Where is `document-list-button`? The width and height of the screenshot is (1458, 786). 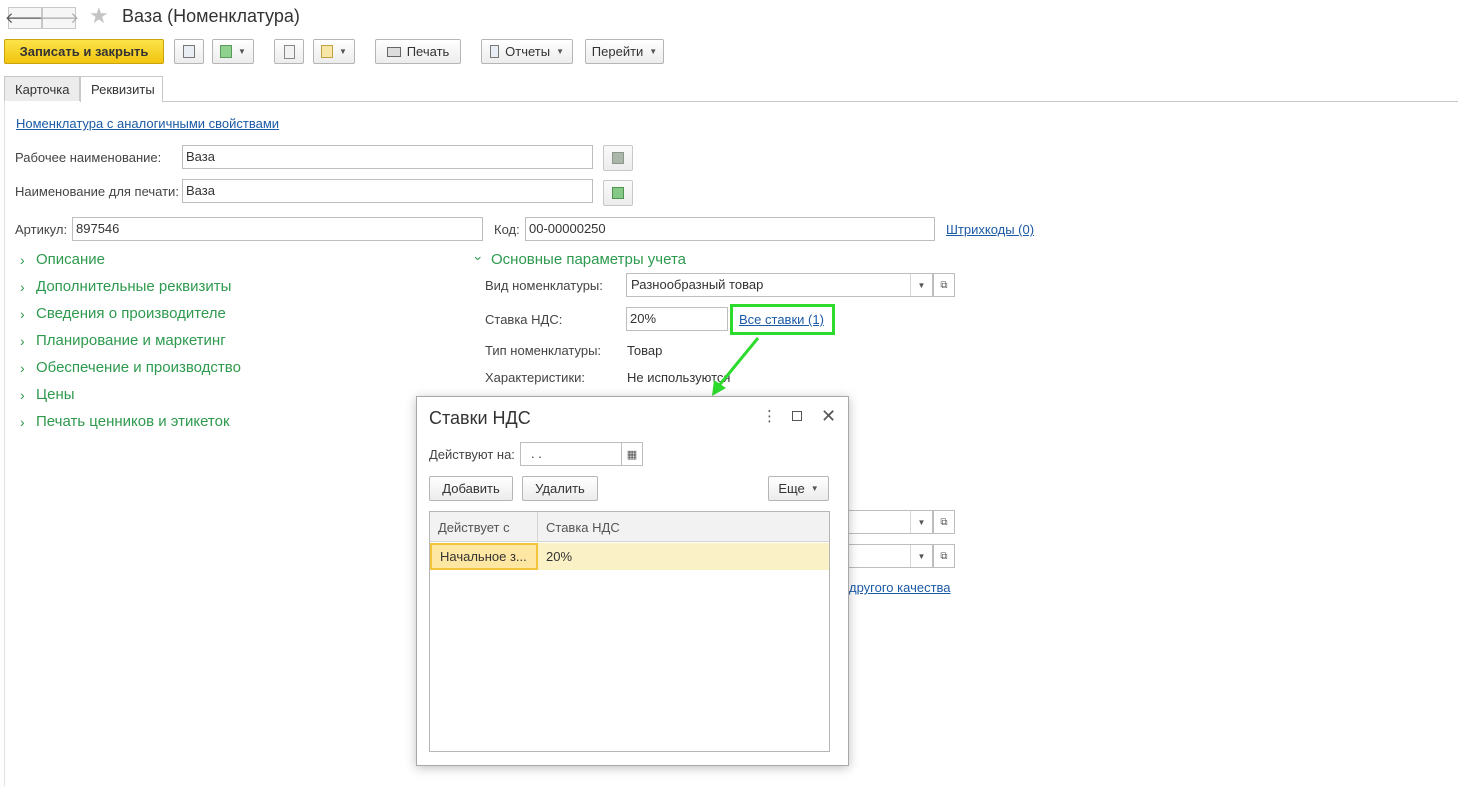
document-list-button is located at coordinates (289, 51).